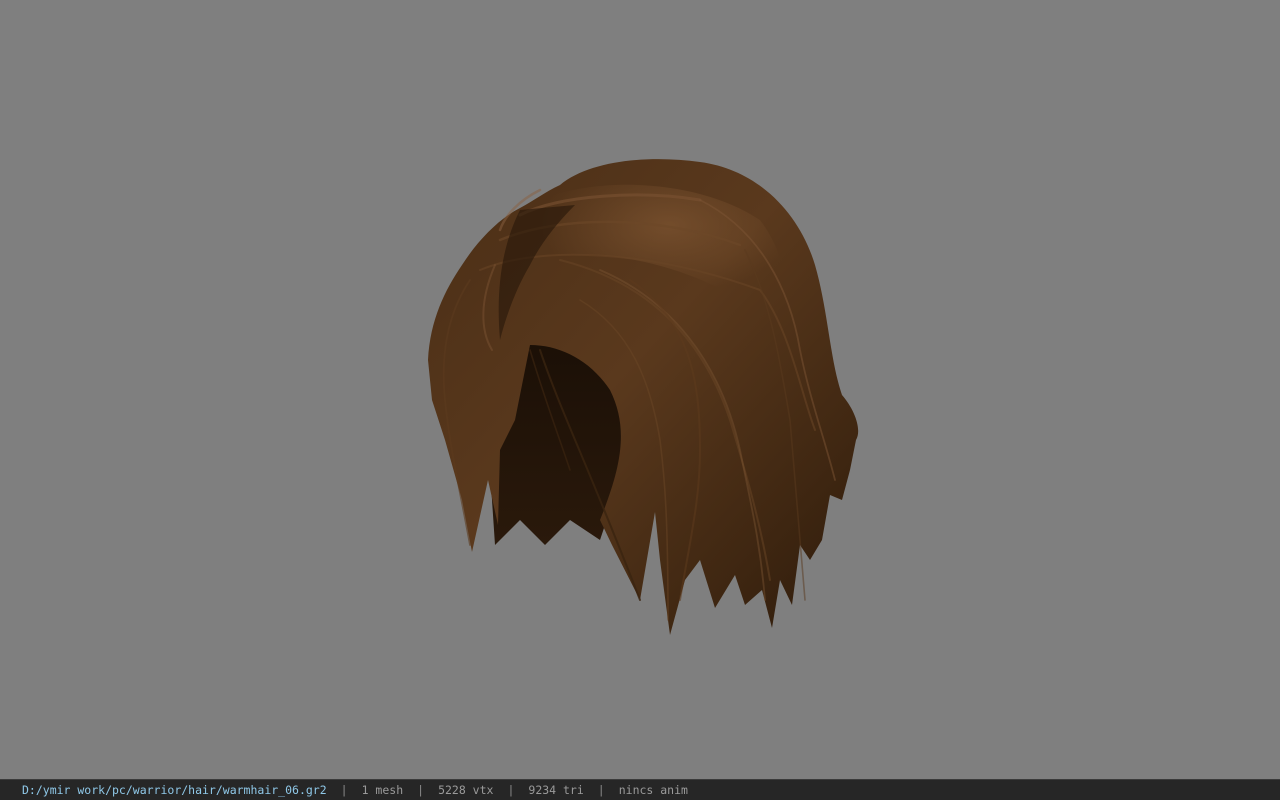  What do you see at coordinates (466, 790) in the screenshot?
I see `vertex-count: 5228 vtx` at bounding box center [466, 790].